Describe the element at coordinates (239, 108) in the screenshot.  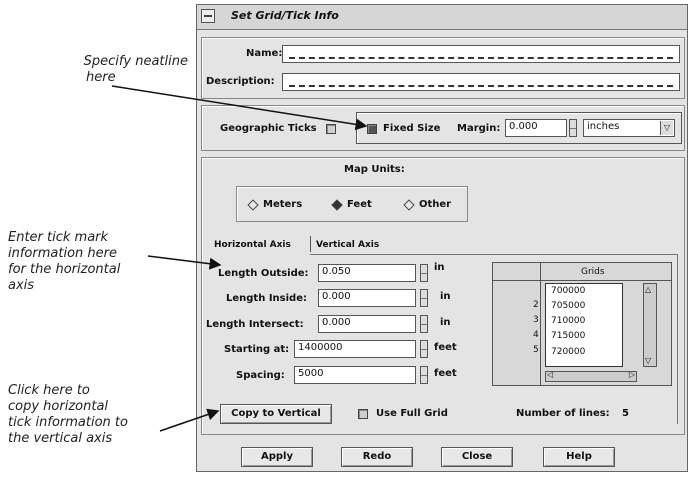
I see `neatline-arrow` at that location.